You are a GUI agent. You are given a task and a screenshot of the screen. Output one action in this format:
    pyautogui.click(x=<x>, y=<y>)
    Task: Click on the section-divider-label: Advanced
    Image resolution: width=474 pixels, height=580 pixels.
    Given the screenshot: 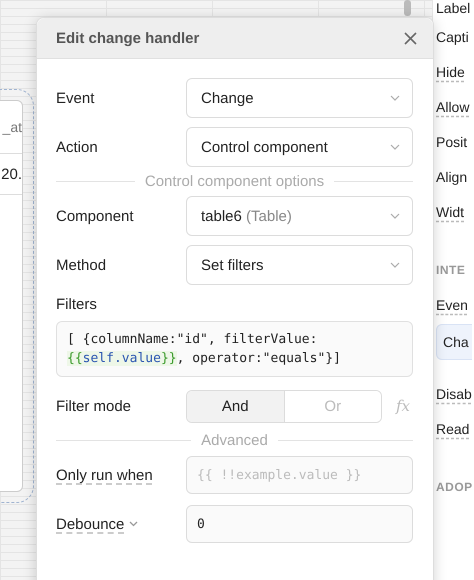 What is the action you would take?
    pyautogui.click(x=234, y=440)
    